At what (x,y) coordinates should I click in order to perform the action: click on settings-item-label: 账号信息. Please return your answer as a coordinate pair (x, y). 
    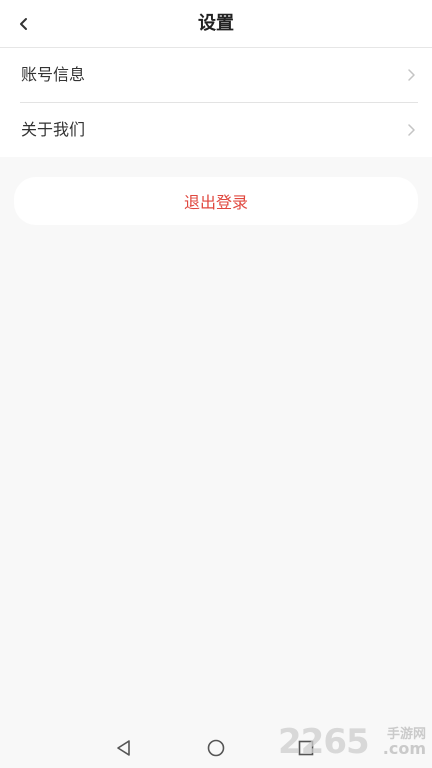
    Looking at the image, I should click on (53, 74).